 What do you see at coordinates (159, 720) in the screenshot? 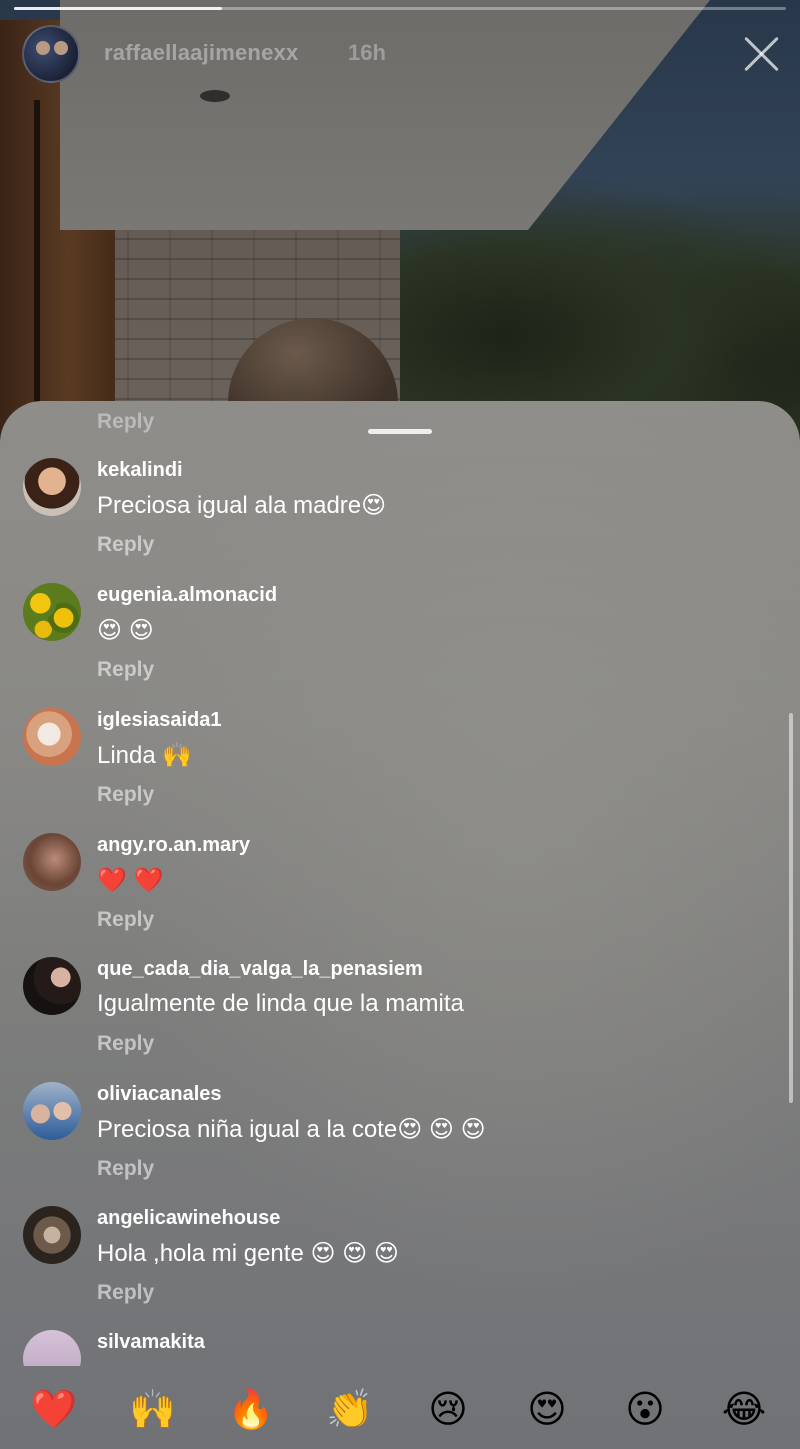
I see `comment-username: iglesiasaida1` at bounding box center [159, 720].